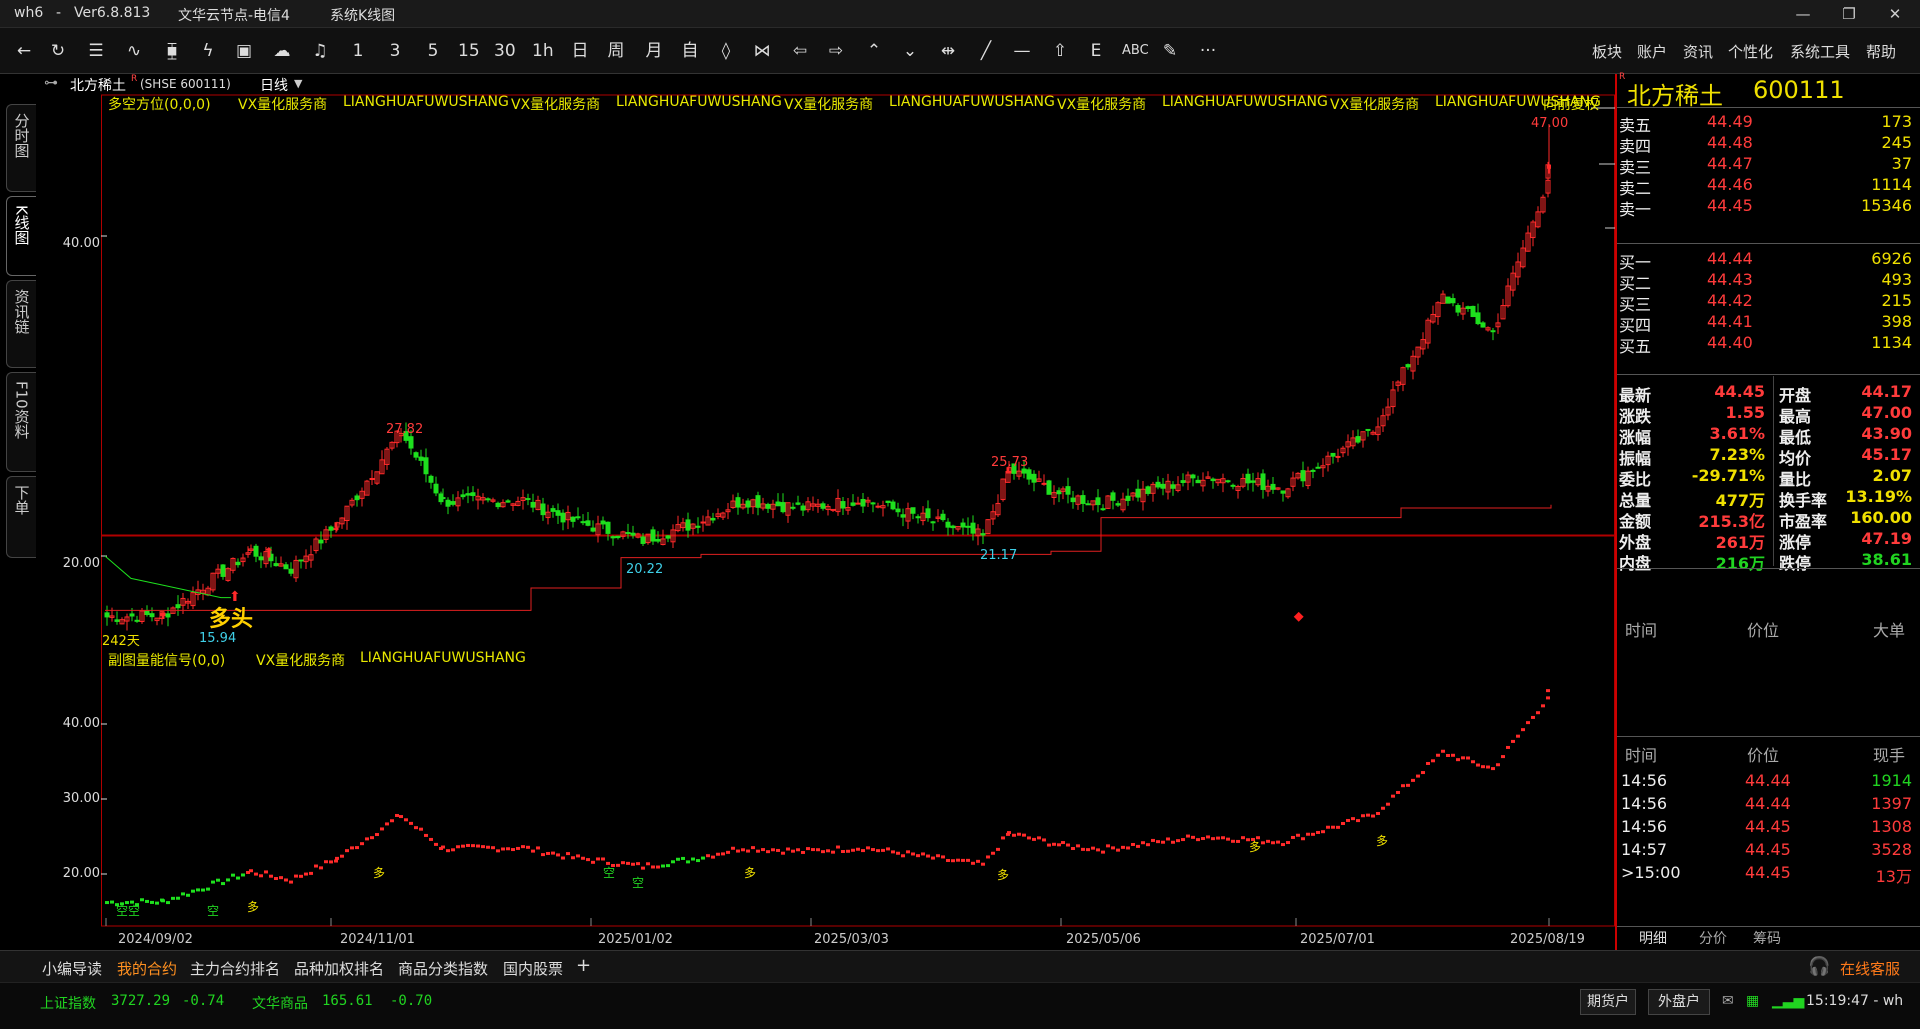 The height and width of the screenshot is (1029, 1920). Describe the element at coordinates (1895, 14) in the screenshot. I see `close-icon: ✕` at that location.